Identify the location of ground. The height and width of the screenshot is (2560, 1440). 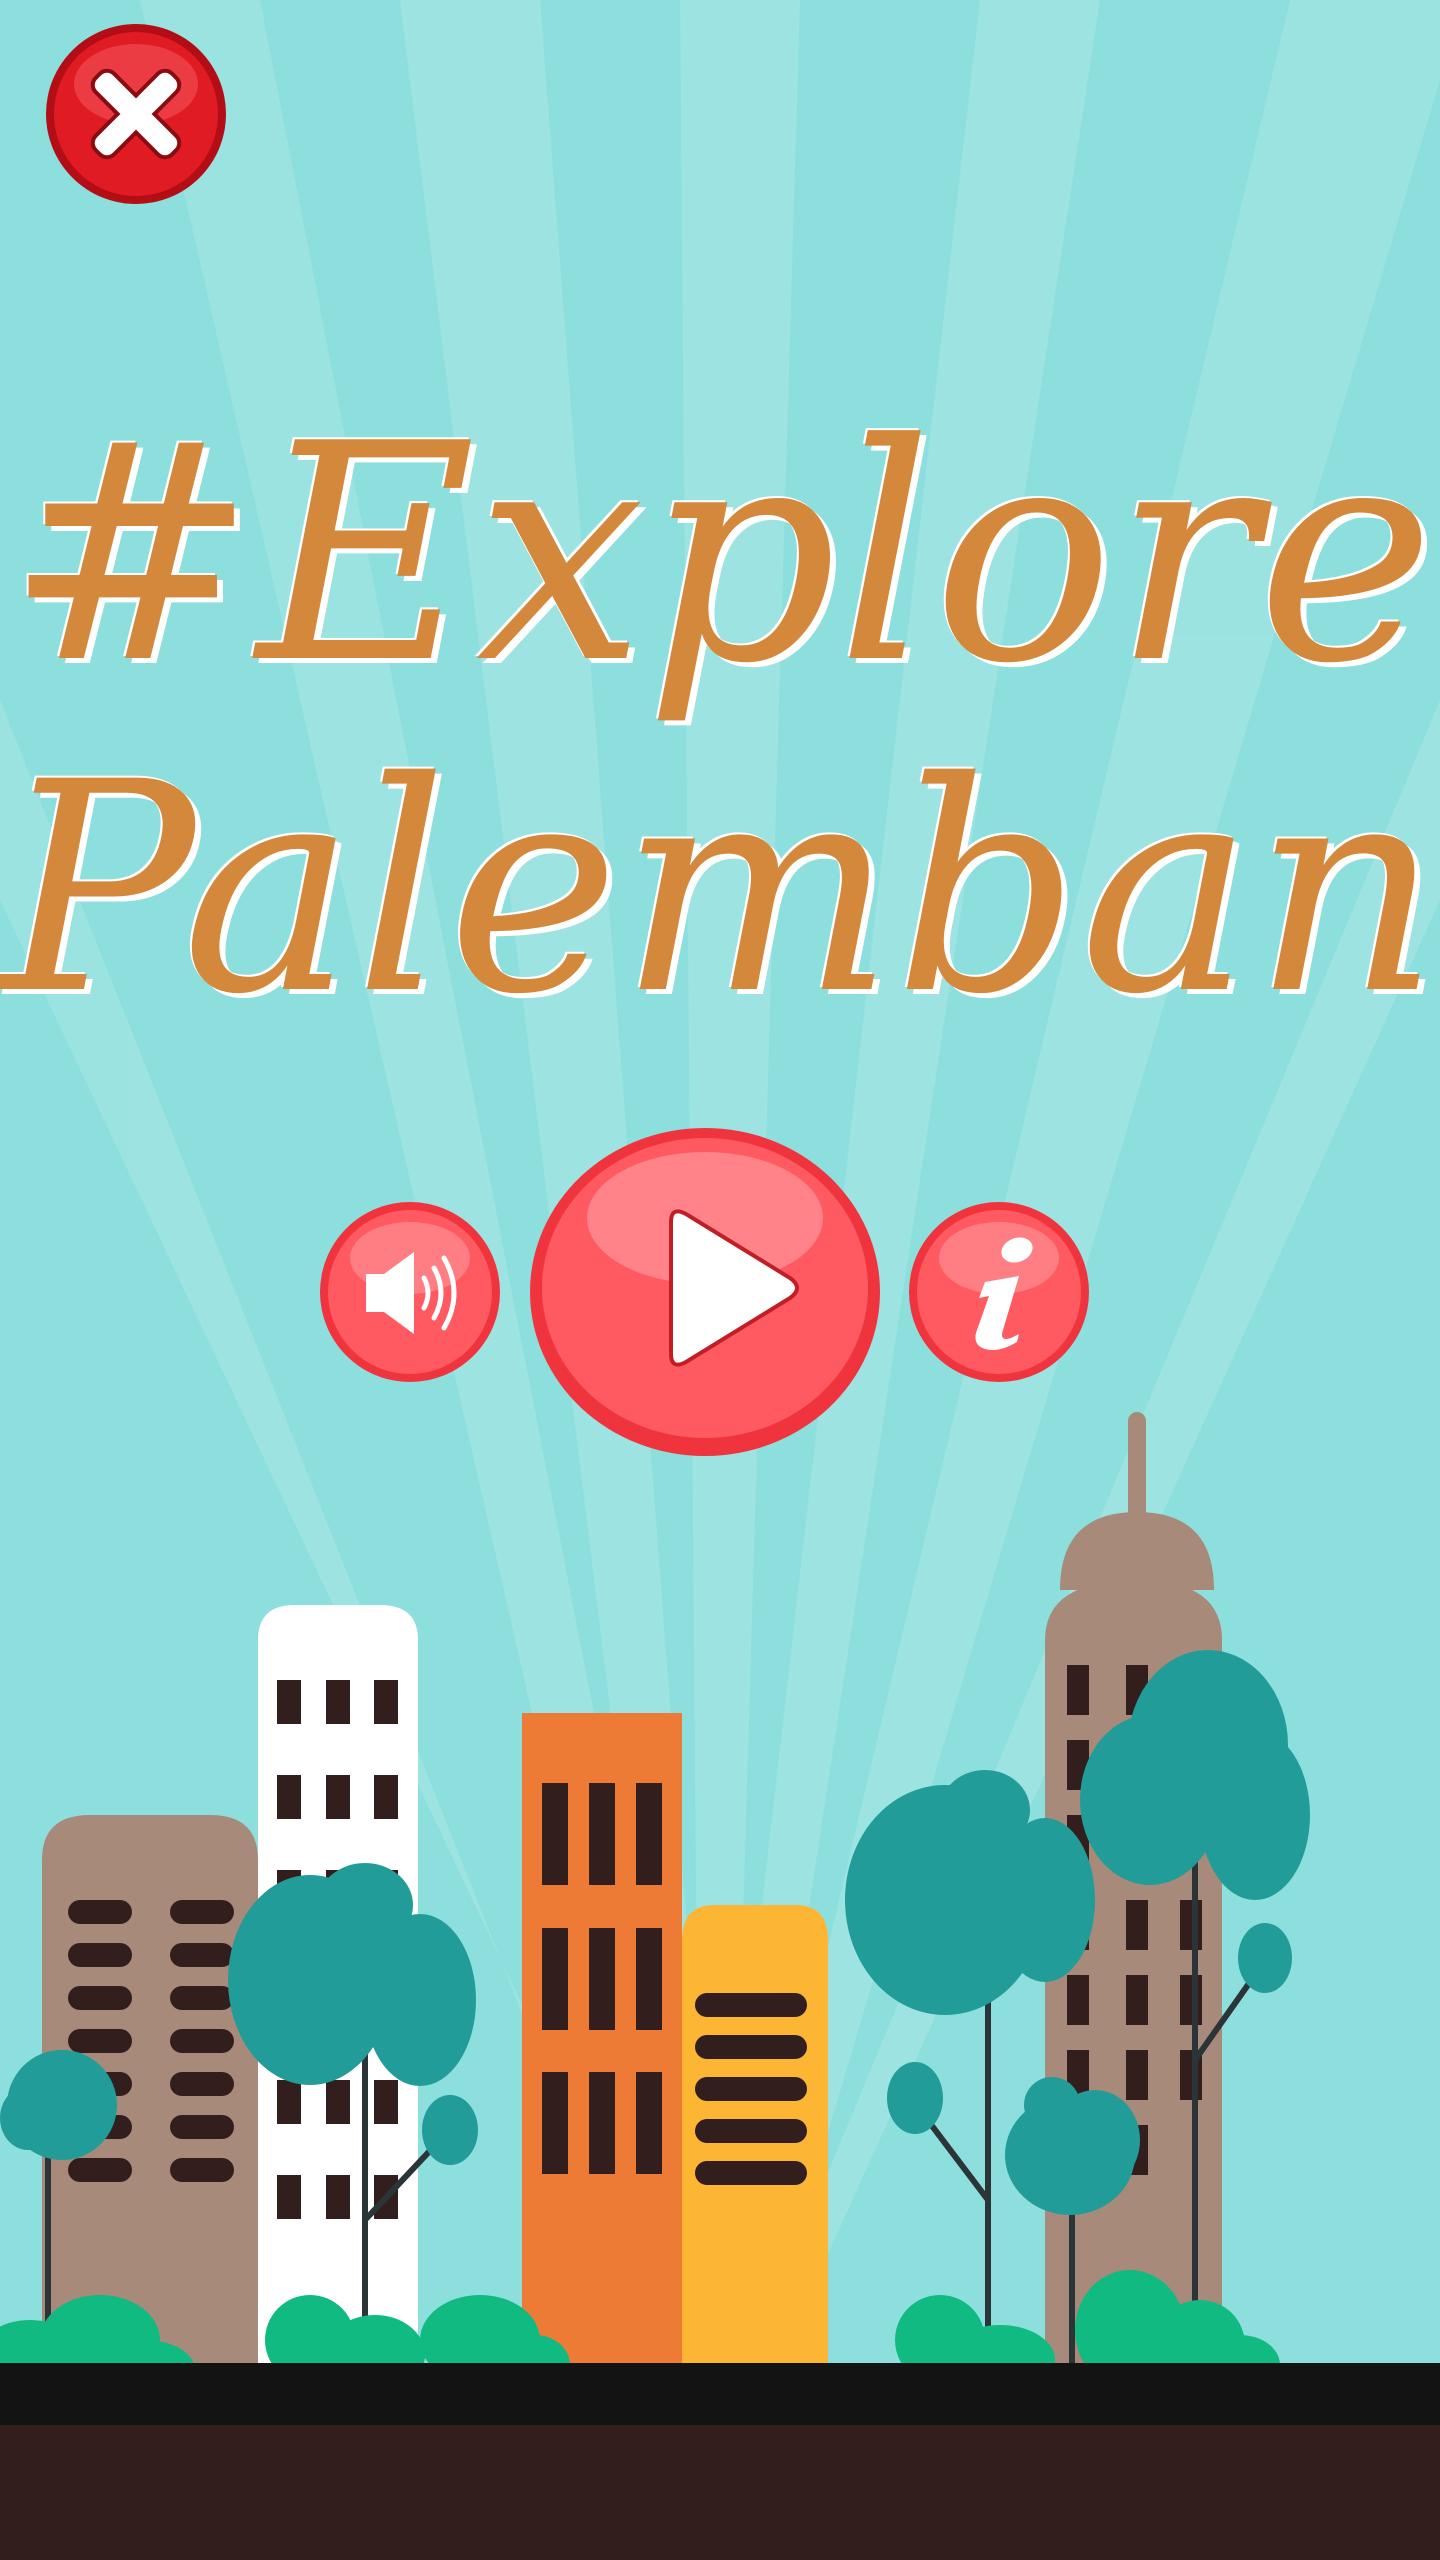
(720, 2492).